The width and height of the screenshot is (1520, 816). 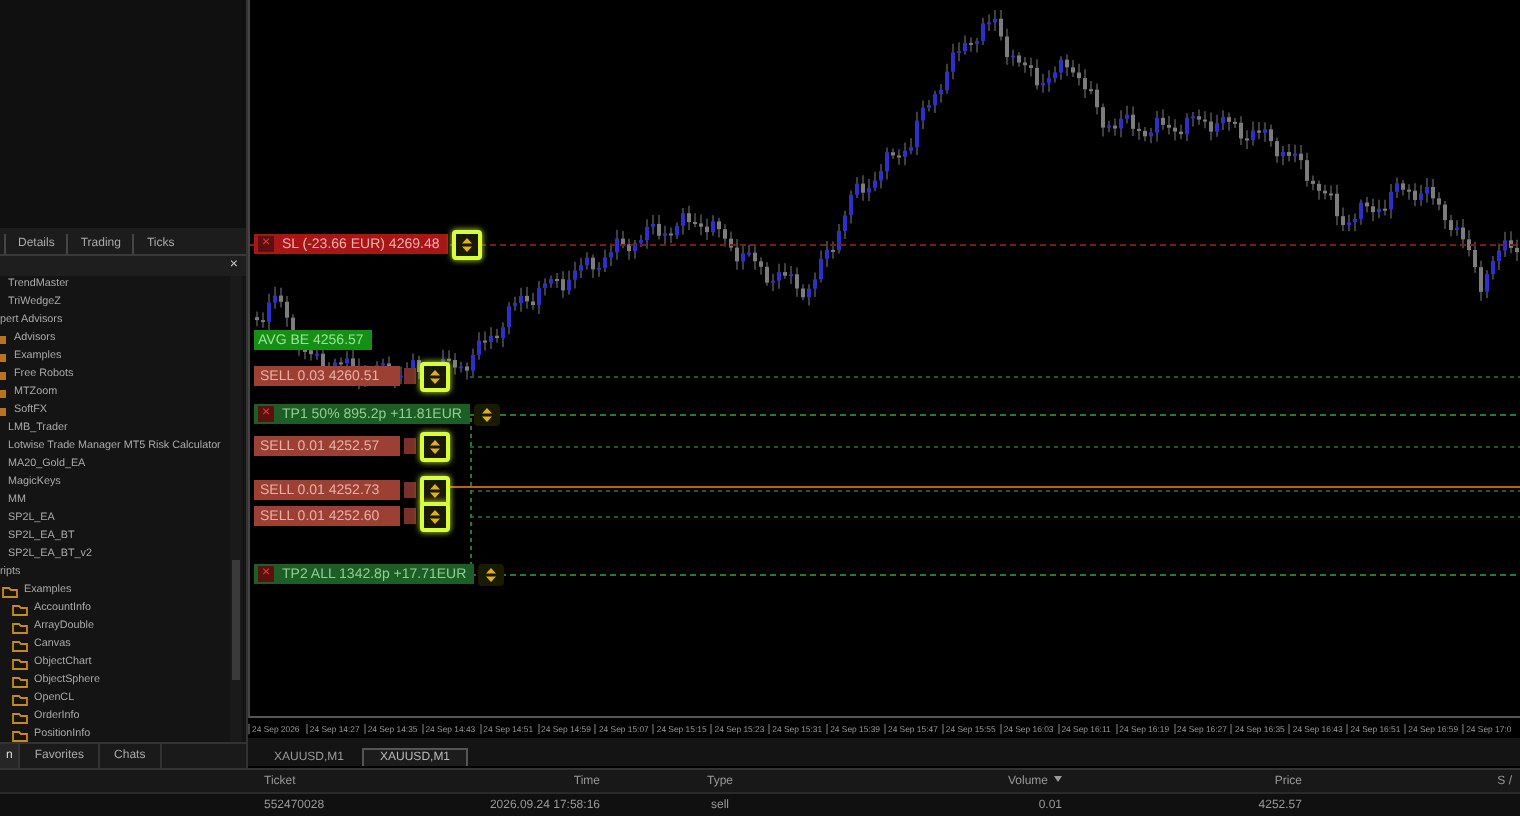 I want to click on sort-arrow-icon, so click(x=1058, y=779).